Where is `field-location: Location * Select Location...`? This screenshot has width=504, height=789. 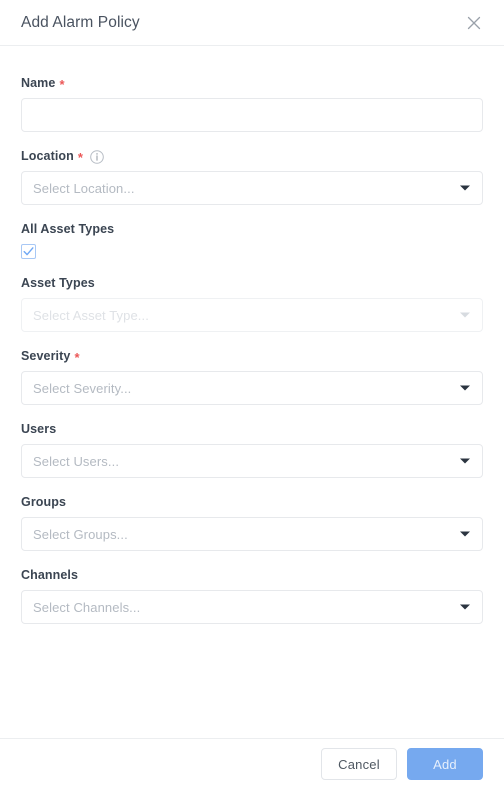 field-location: Location * Select Location... is located at coordinates (252, 177).